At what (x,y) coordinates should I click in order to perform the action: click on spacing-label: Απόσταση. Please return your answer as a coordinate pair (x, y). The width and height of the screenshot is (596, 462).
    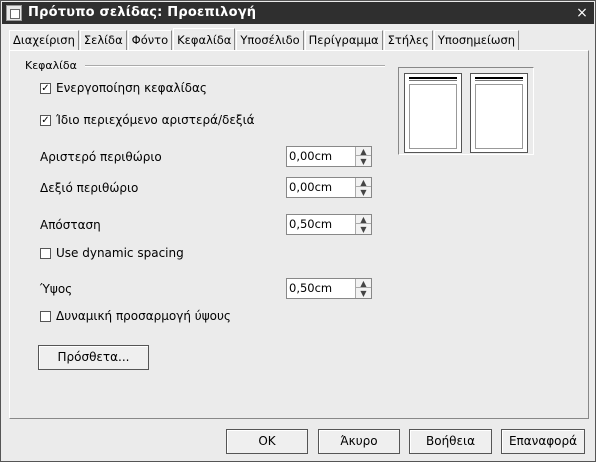
    Looking at the image, I should click on (70, 225).